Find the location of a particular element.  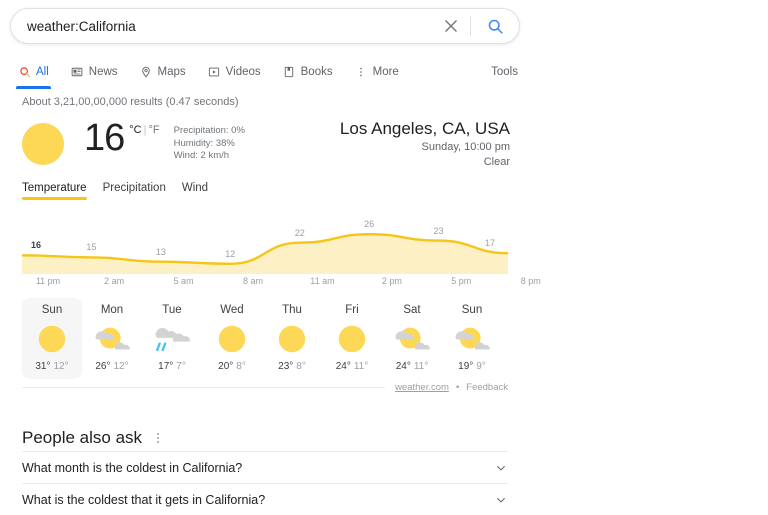

nav-tab-more: More is located at coordinates (377, 72).